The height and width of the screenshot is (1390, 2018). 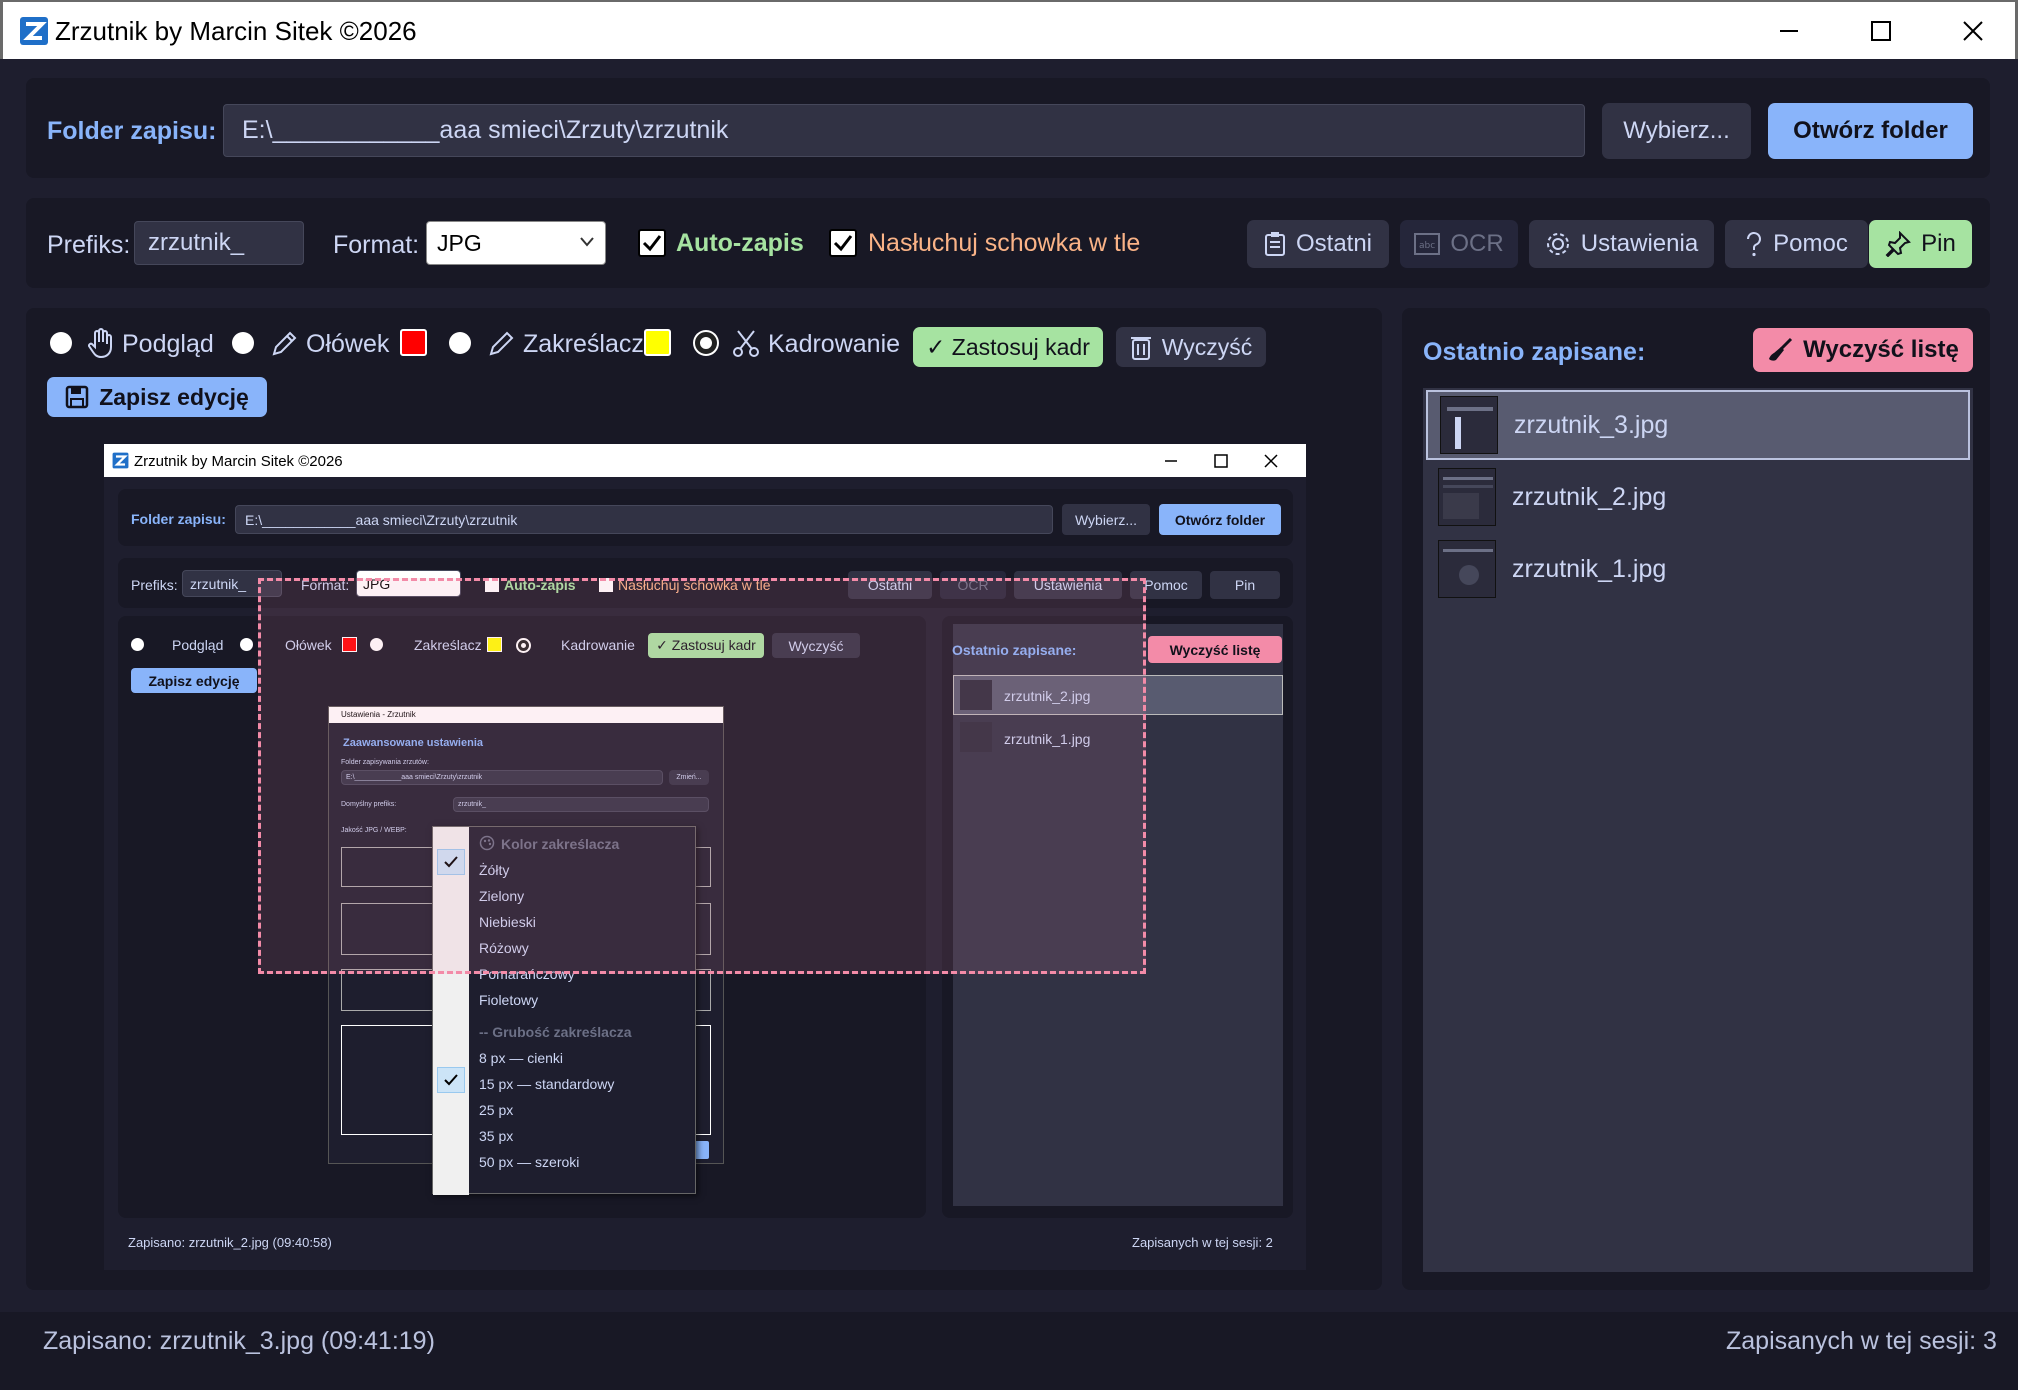 What do you see at coordinates (1898, 244) in the screenshot?
I see `pin-icon` at bounding box center [1898, 244].